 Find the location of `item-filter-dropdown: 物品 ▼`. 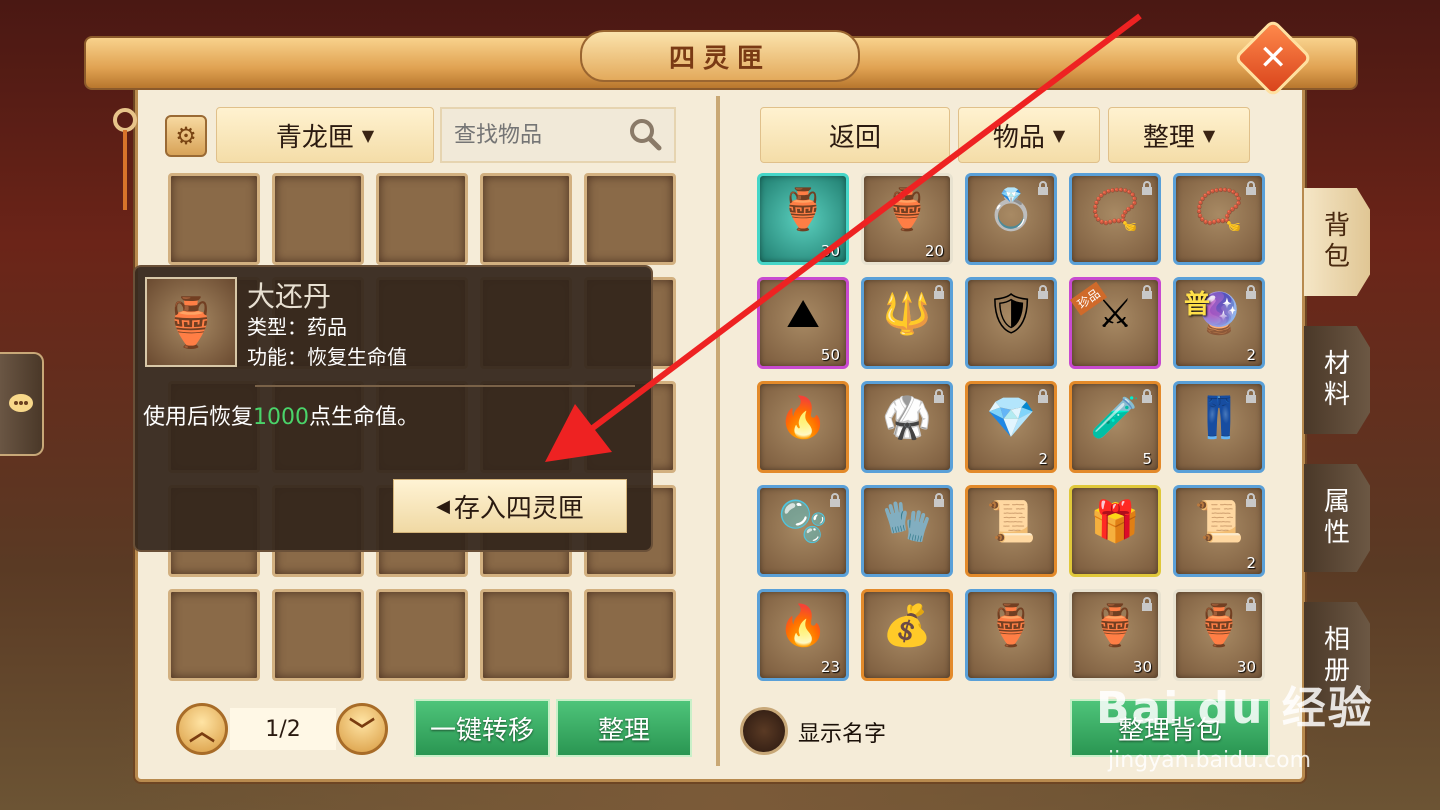

item-filter-dropdown: 物品 ▼ is located at coordinates (1029, 135).